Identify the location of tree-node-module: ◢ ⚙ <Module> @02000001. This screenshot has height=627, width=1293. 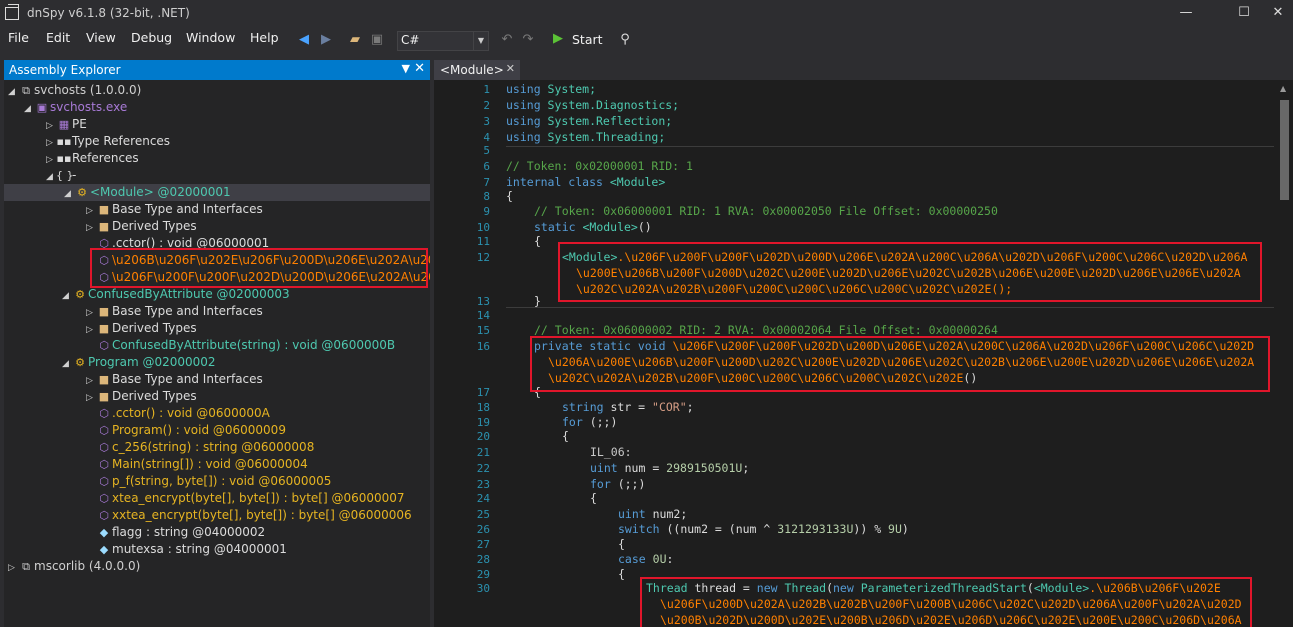
(217, 192).